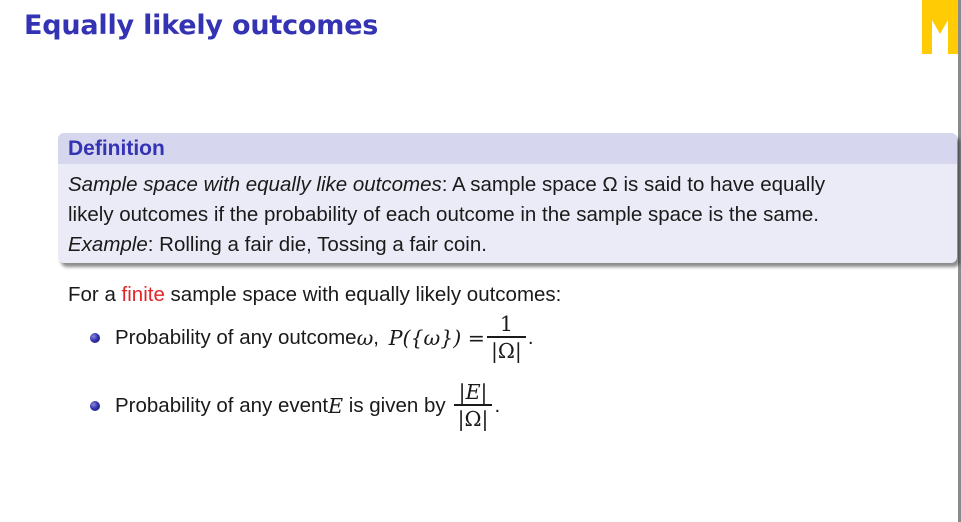  What do you see at coordinates (473, 392) in the screenshot?
I see `fraction-numerator: |E|` at bounding box center [473, 392].